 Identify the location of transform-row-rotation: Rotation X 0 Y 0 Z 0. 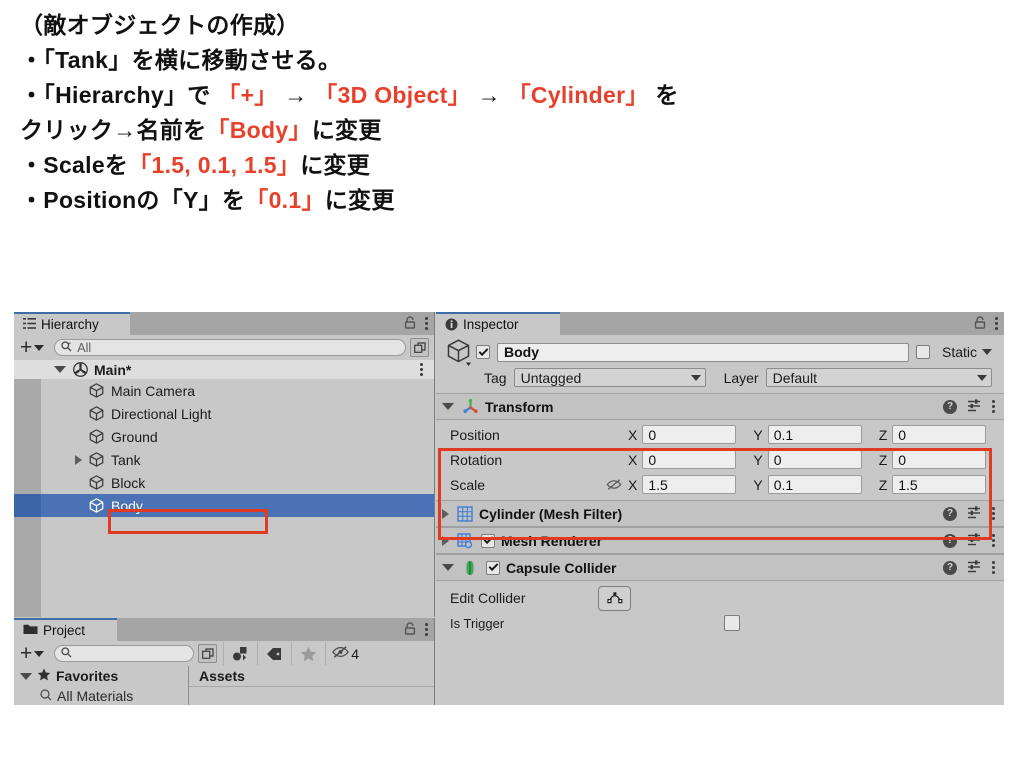
(720, 459).